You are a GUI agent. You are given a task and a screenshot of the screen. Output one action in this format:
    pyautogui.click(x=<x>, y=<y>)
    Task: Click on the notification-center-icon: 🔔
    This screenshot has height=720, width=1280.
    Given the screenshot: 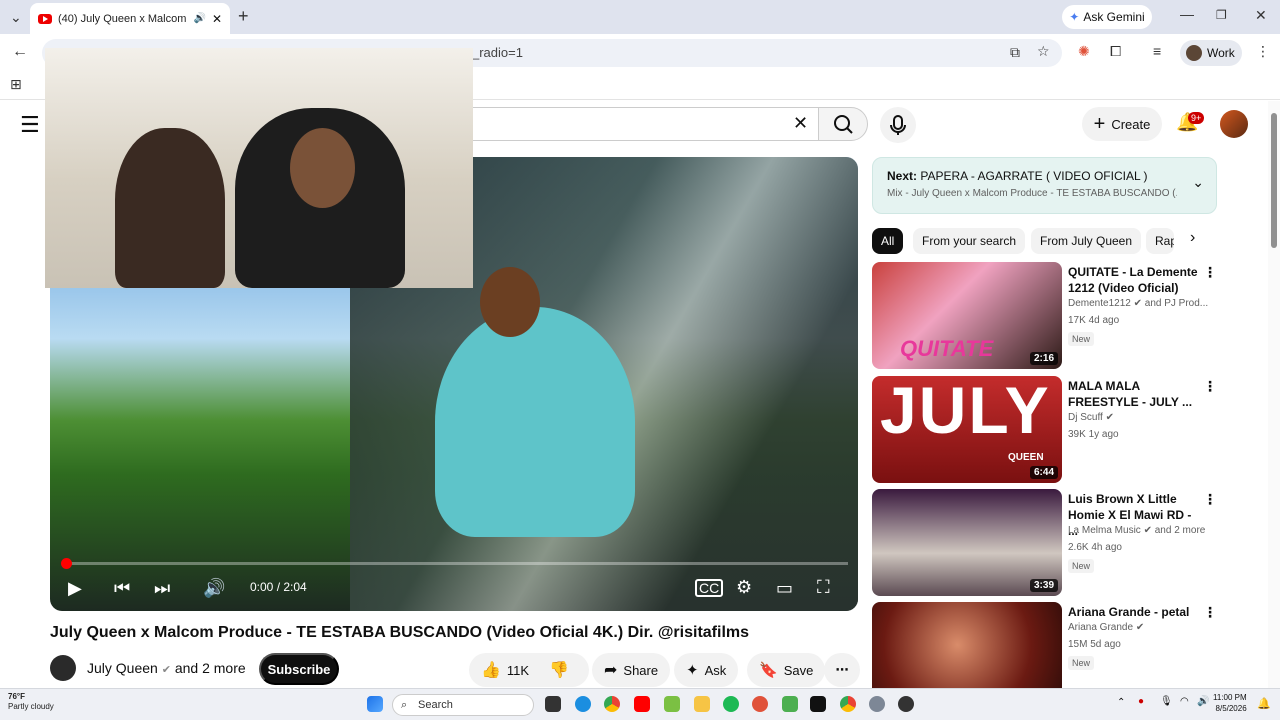 What is the action you would take?
    pyautogui.click(x=1264, y=703)
    